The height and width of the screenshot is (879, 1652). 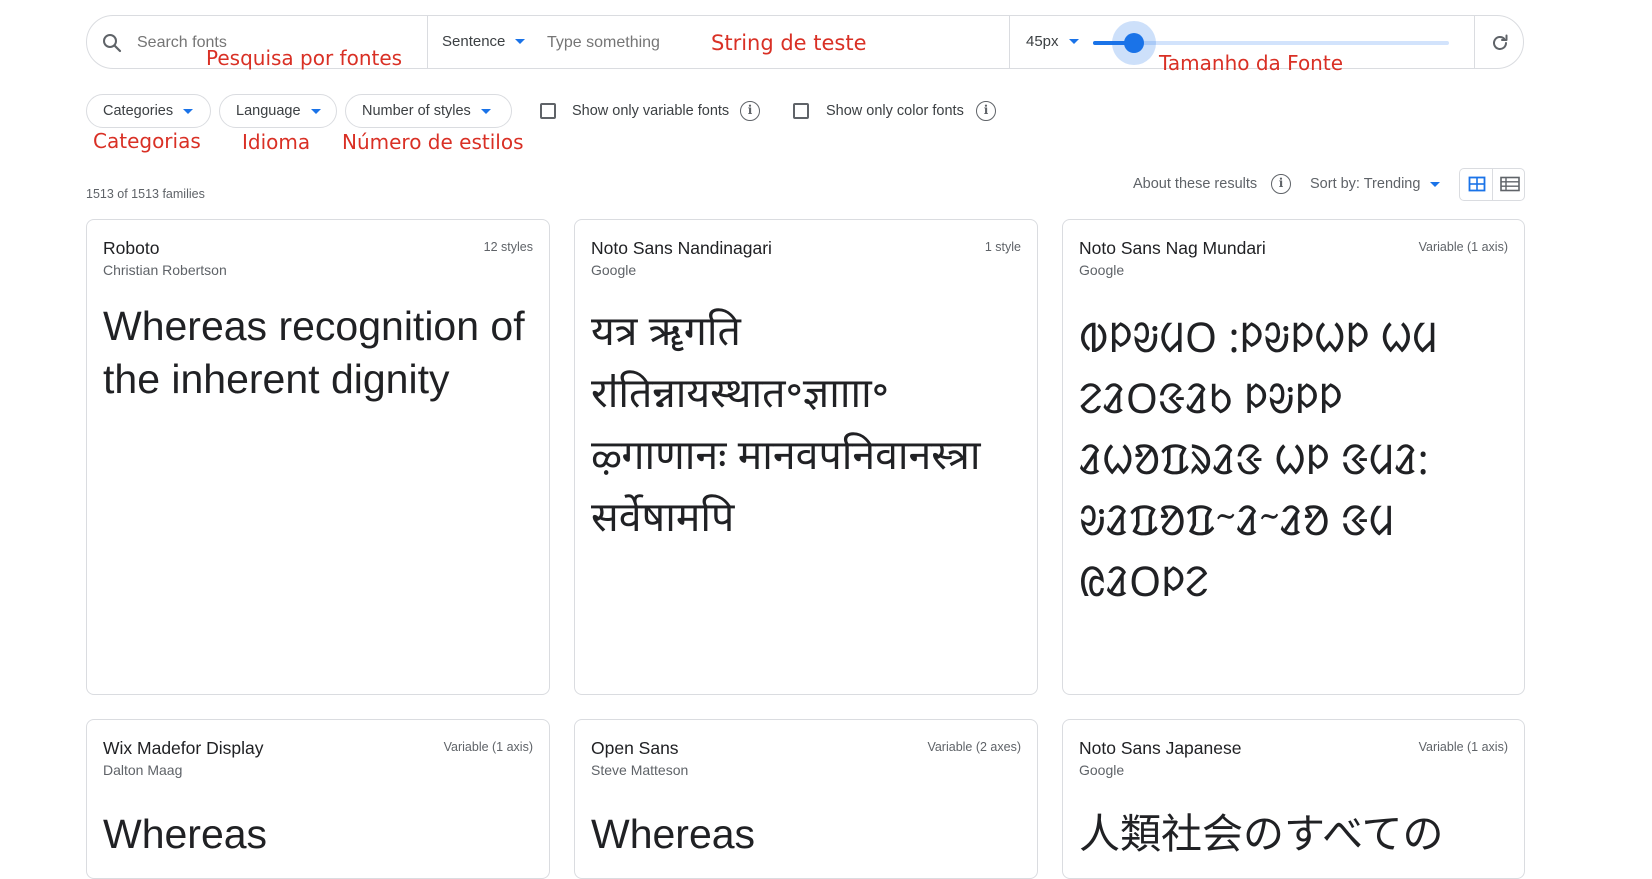 I want to click on categories-filter-label: Categories, so click(x=138, y=111).